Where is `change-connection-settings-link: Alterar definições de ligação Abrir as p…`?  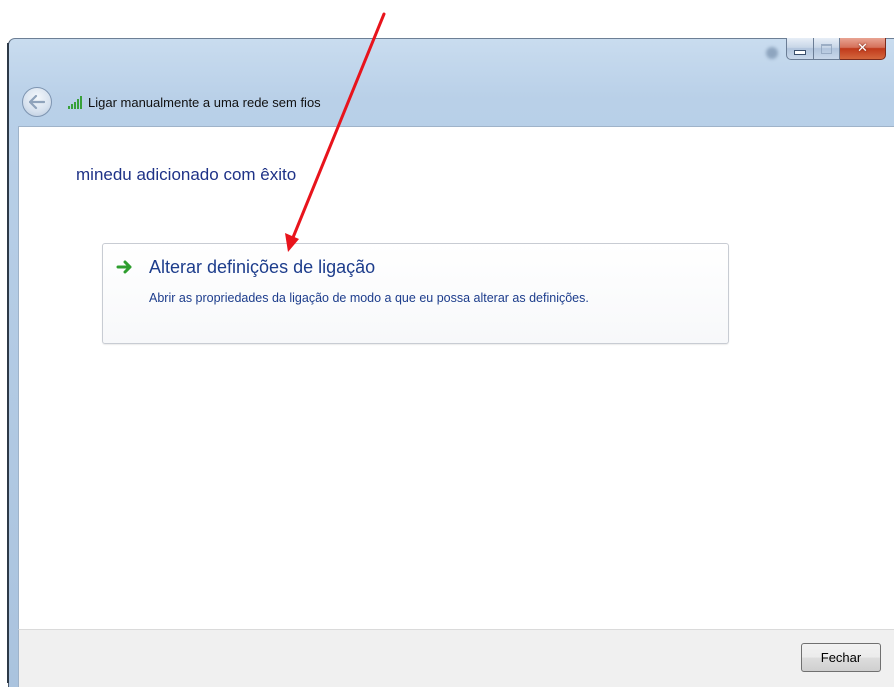 change-connection-settings-link: Alterar definições de ligação Abrir as p… is located at coordinates (415, 293).